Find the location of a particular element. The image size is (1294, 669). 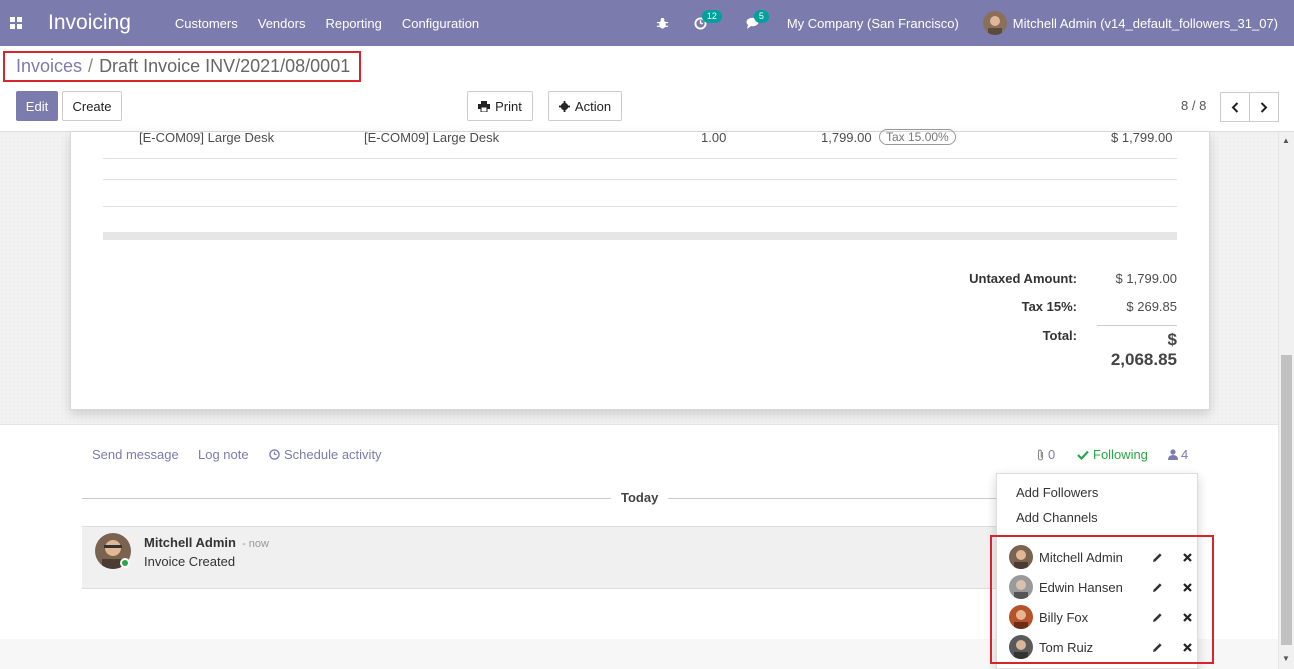

menu-customers: Customers is located at coordinates (206, 23).